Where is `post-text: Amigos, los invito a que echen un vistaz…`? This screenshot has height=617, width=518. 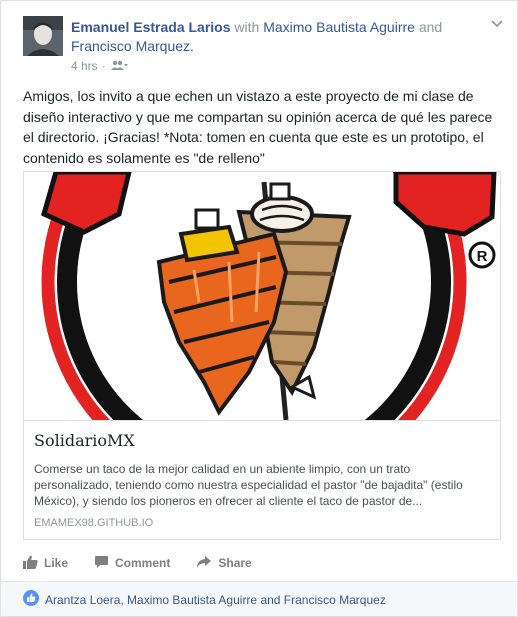 post-text: Amigos, los invito a que echen un vistaz… is located at coordinates (258, 127).